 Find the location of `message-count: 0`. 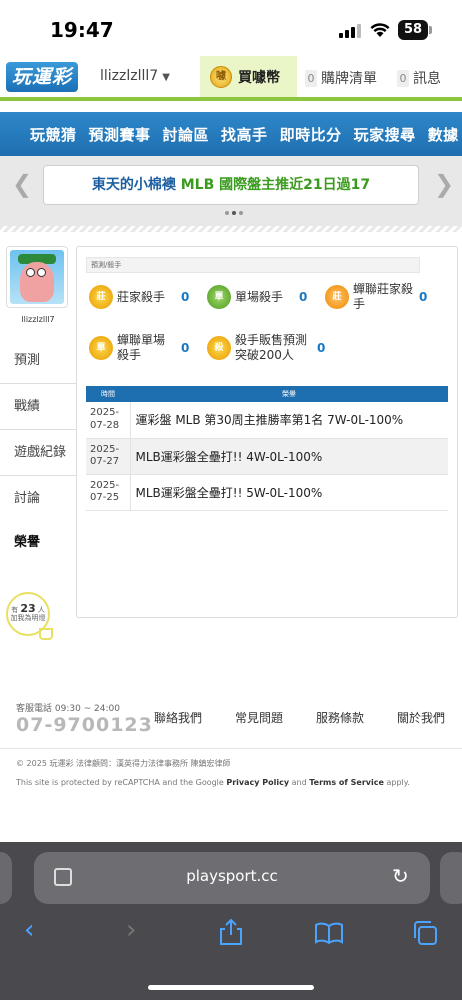

message-count: 0 is located at coordinates (403, 78).